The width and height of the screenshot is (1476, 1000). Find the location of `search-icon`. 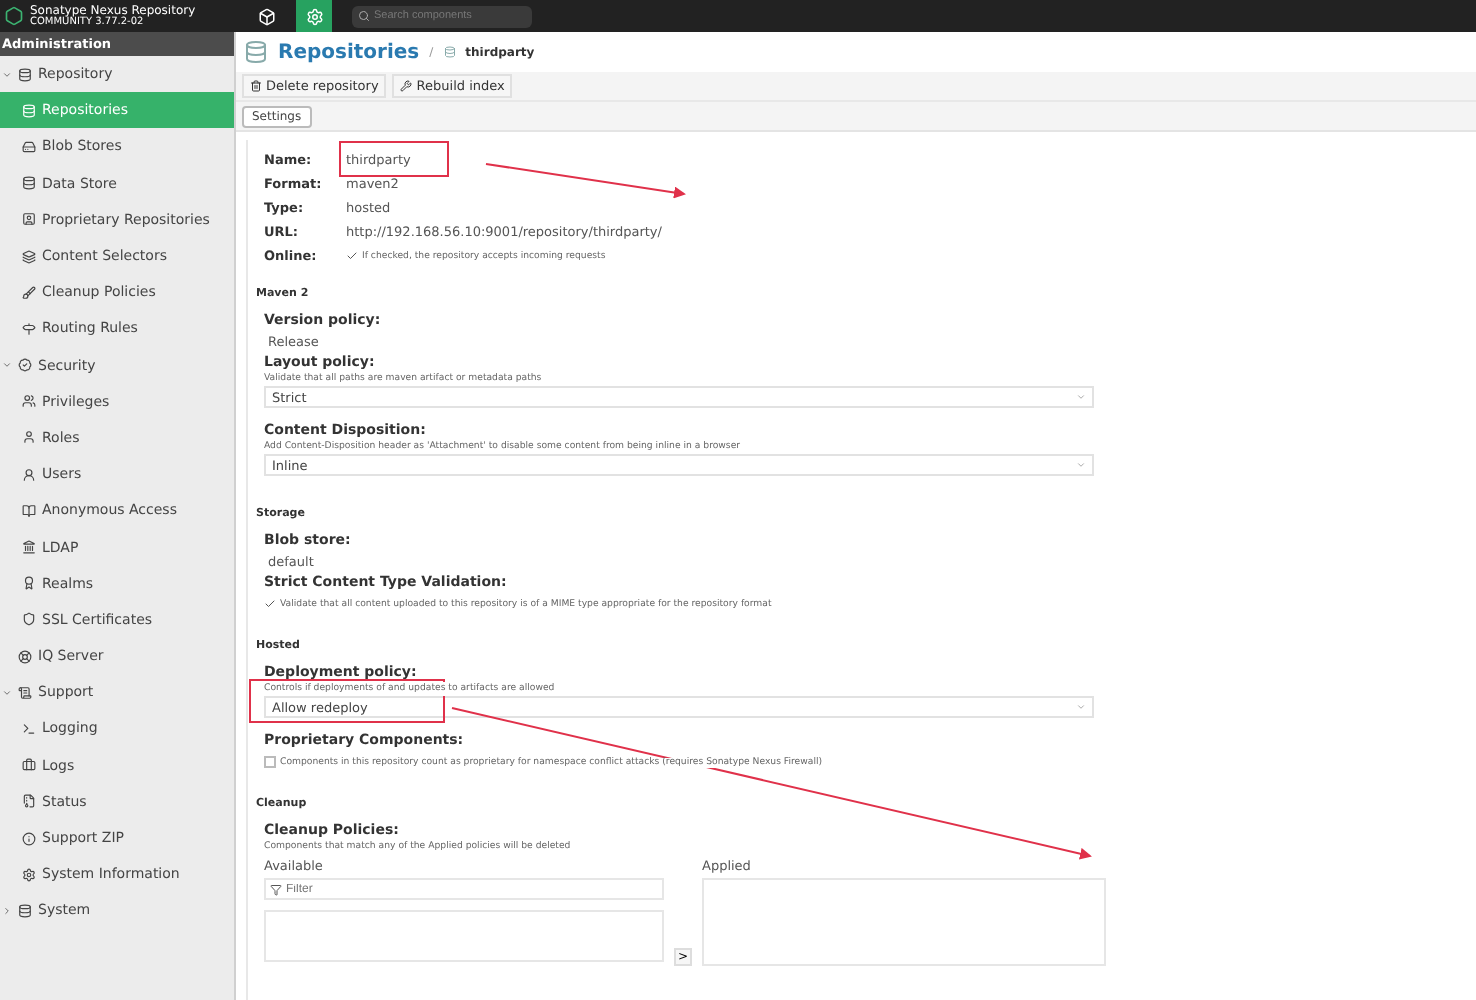

search-icon is located at coordinates (364, 16).